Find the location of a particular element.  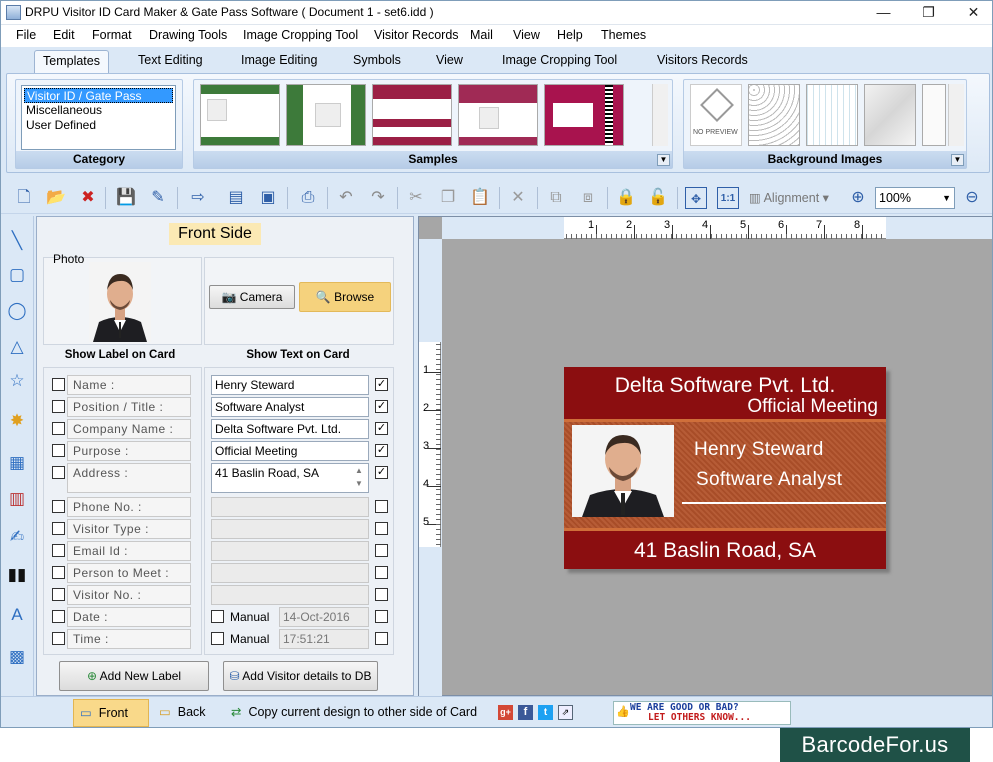

tab-image-cropping-tool: Image Cropping Tool is located at coordinates (559, 60).